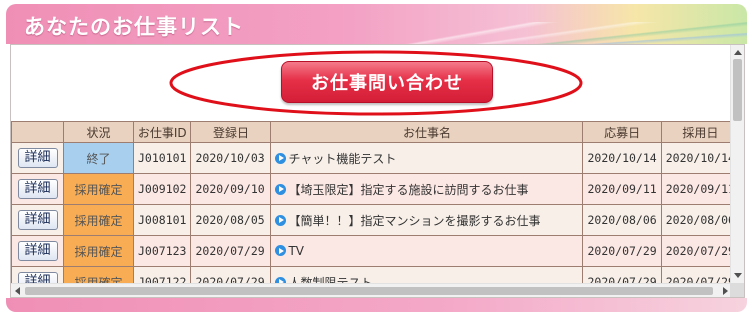 The height and width of the screenshot is (319, 753). What do you see at coordinates (738, 52) in the screenshot?
I see `scroll-up-icon` at bounding box center [738, 52].